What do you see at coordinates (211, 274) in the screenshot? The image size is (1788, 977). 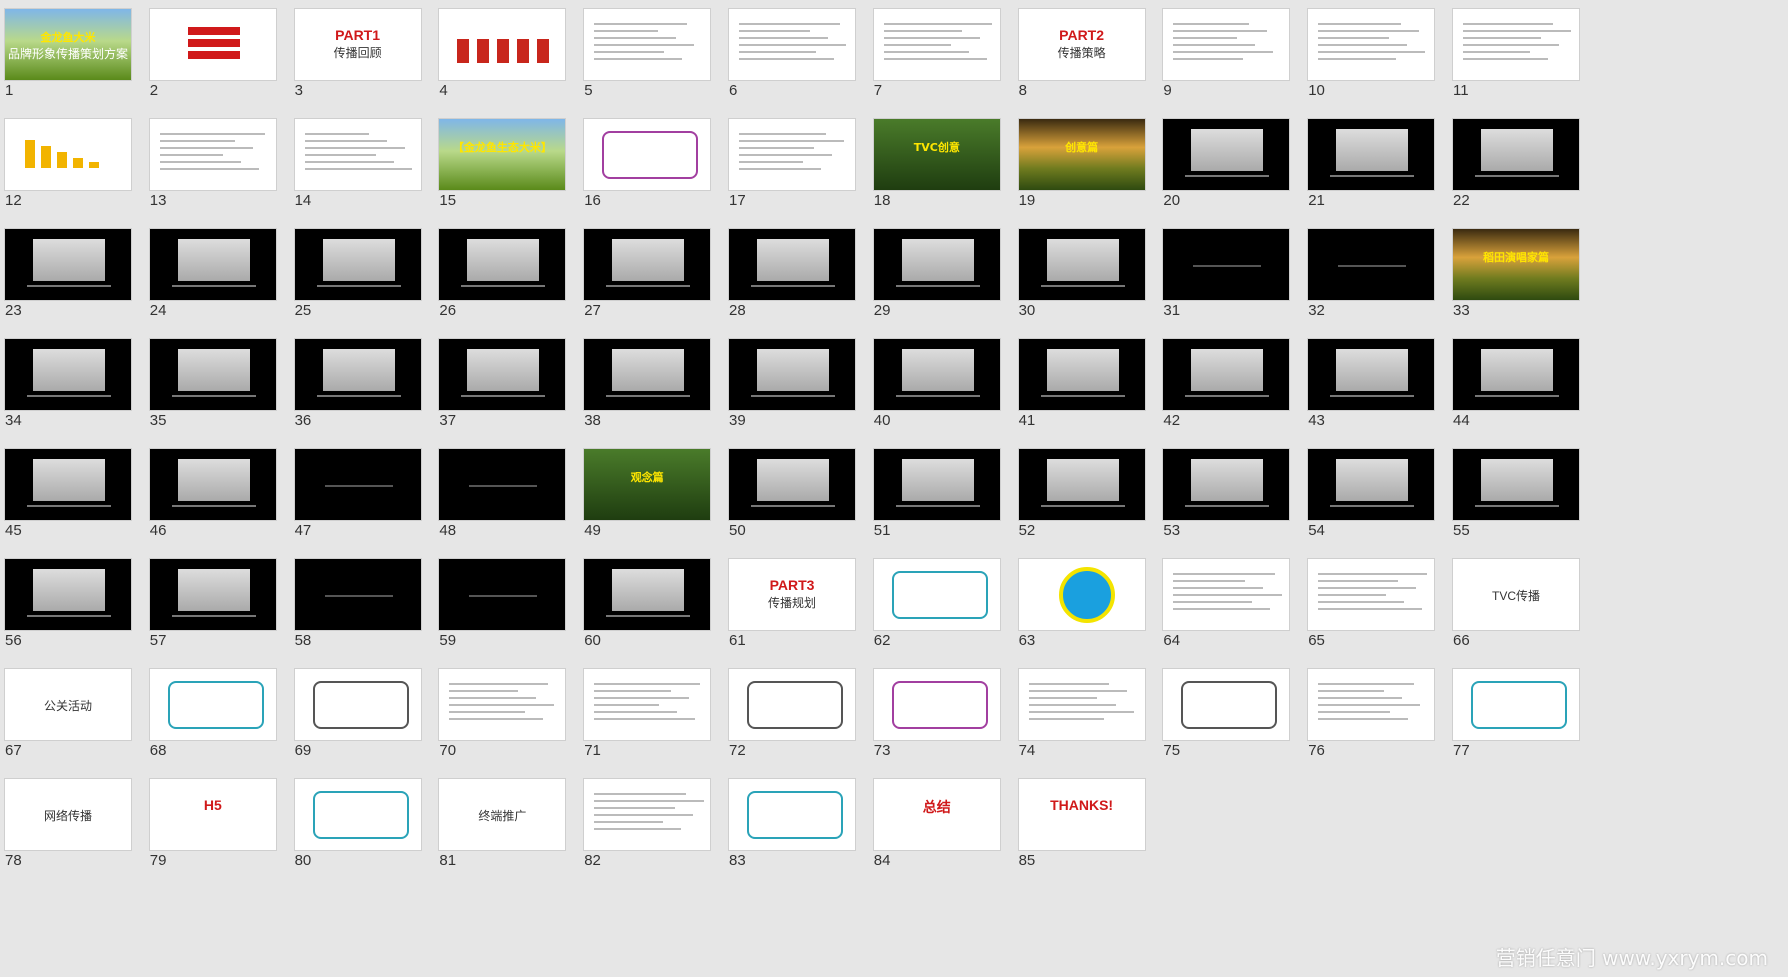 I see `slide-thumbnail-24: 24` at bounding box center [211, 274].